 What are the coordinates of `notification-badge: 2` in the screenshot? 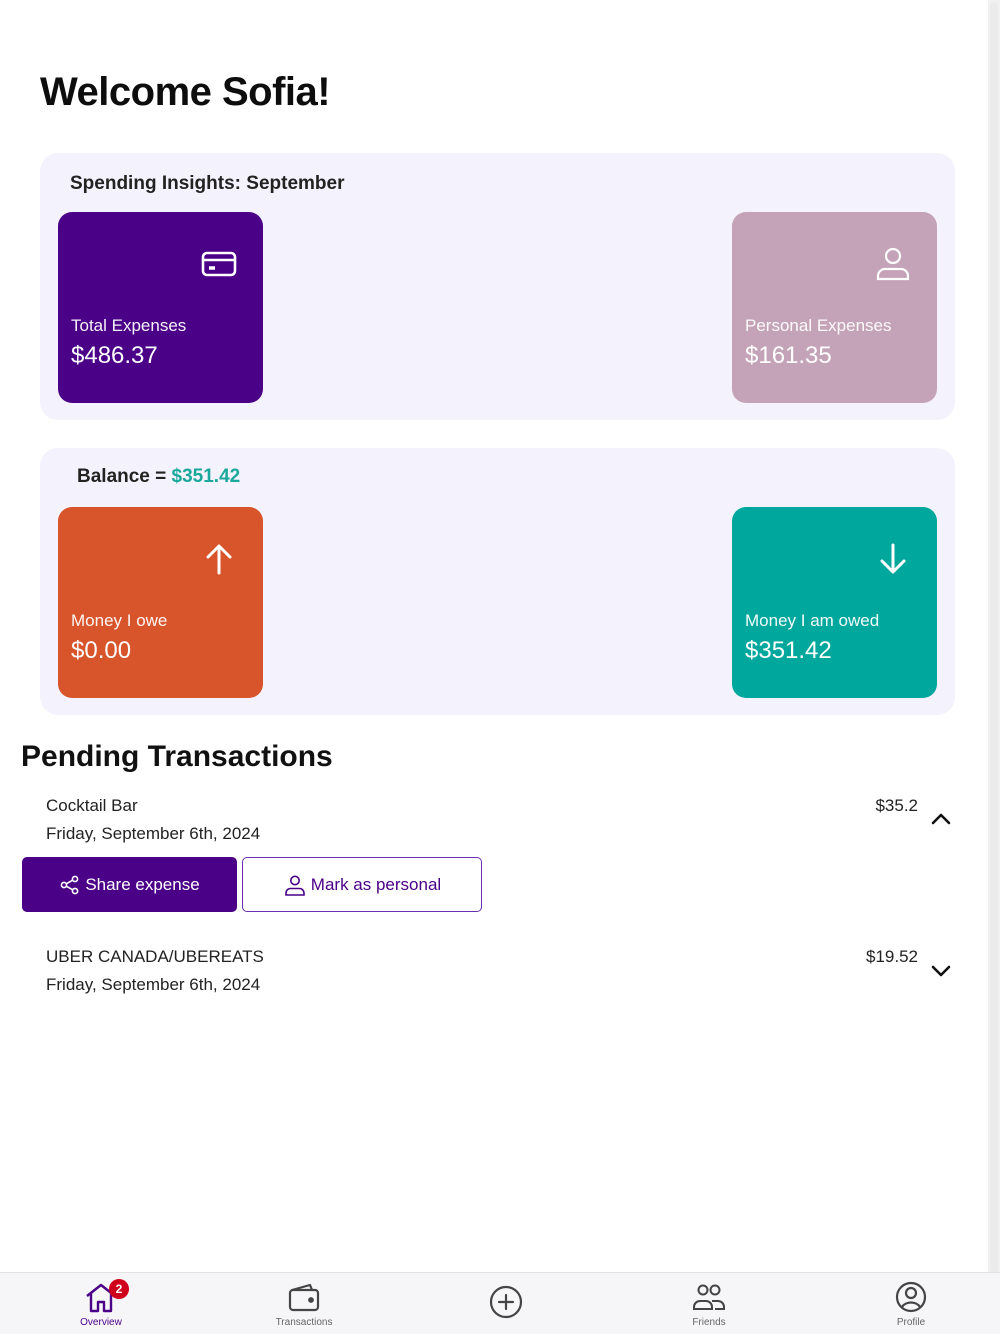 It's located at (119, 1289).